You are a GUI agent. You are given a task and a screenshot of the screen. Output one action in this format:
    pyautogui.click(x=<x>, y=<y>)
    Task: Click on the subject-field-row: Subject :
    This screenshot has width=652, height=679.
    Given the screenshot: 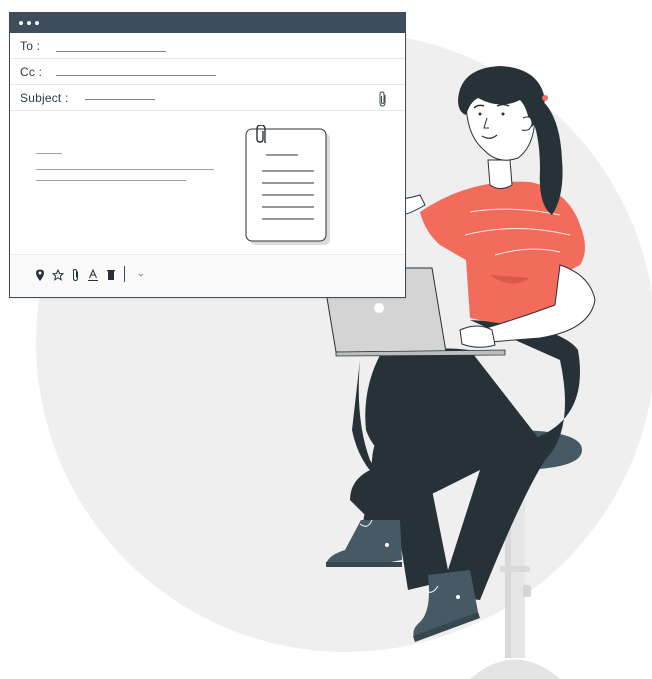 What is the action you would take?
    pyautogui.click(x=207, y=98)
    